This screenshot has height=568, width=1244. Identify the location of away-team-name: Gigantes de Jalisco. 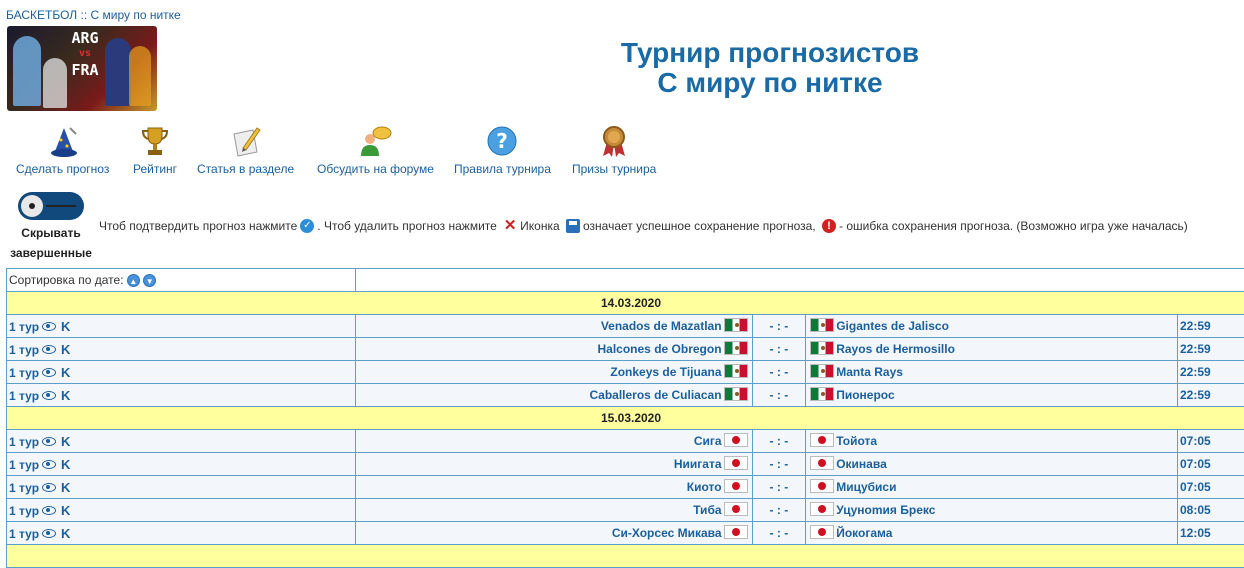
(892, 326).